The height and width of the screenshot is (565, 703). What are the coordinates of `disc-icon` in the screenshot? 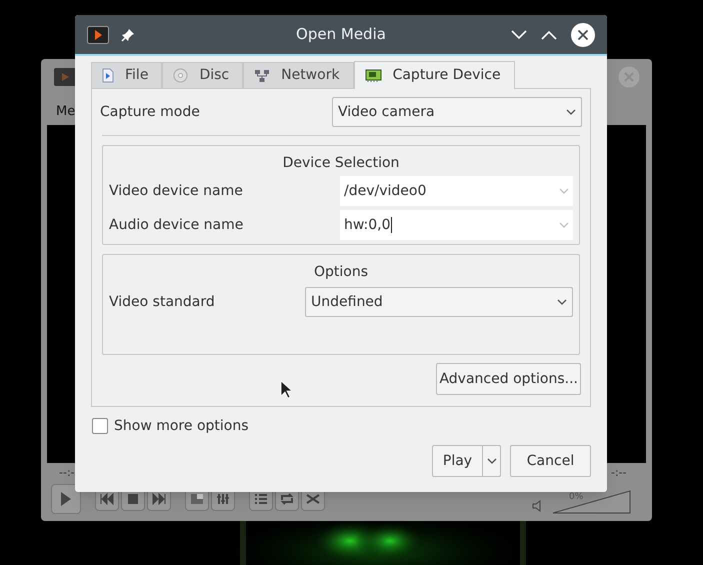 It's located at (180, 75).